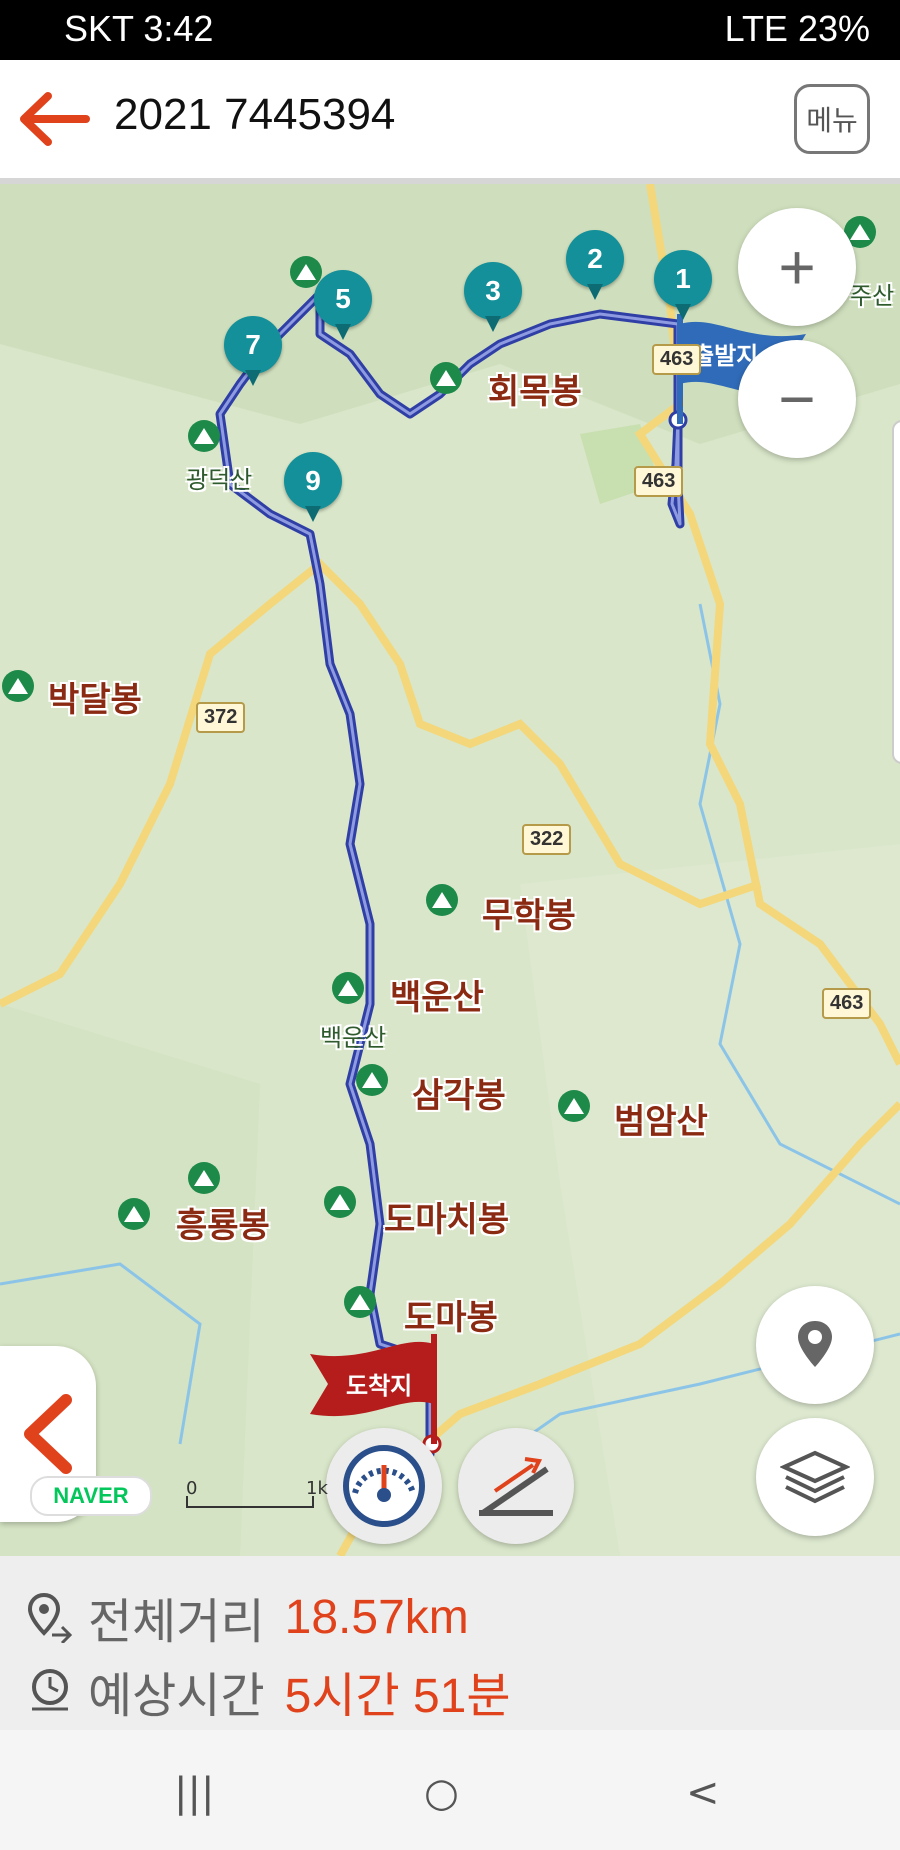 Image resolution: width=900 pixels, height=1850 pixels. What do you see at coordinates (535, 392) in the screenshot?
I see `place-label: 회목봉` at bounding box center [535, 392].